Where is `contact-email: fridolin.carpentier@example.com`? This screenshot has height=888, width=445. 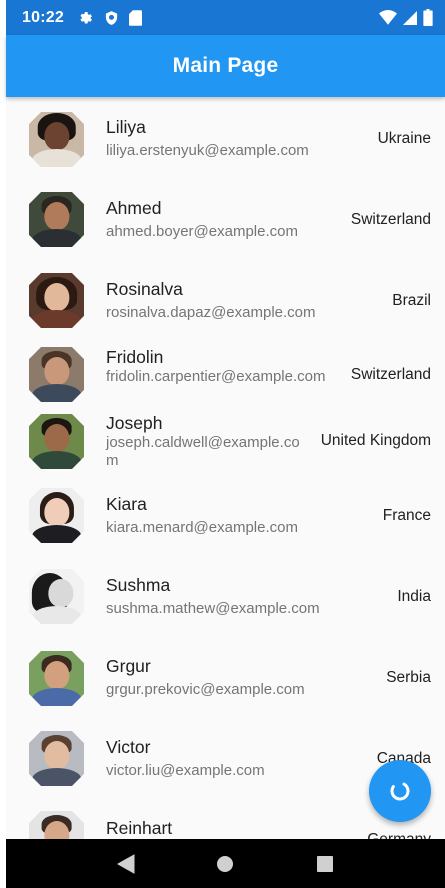
contact-email: fridolin.carpentier@example.com is located at coordinates (216, 376).